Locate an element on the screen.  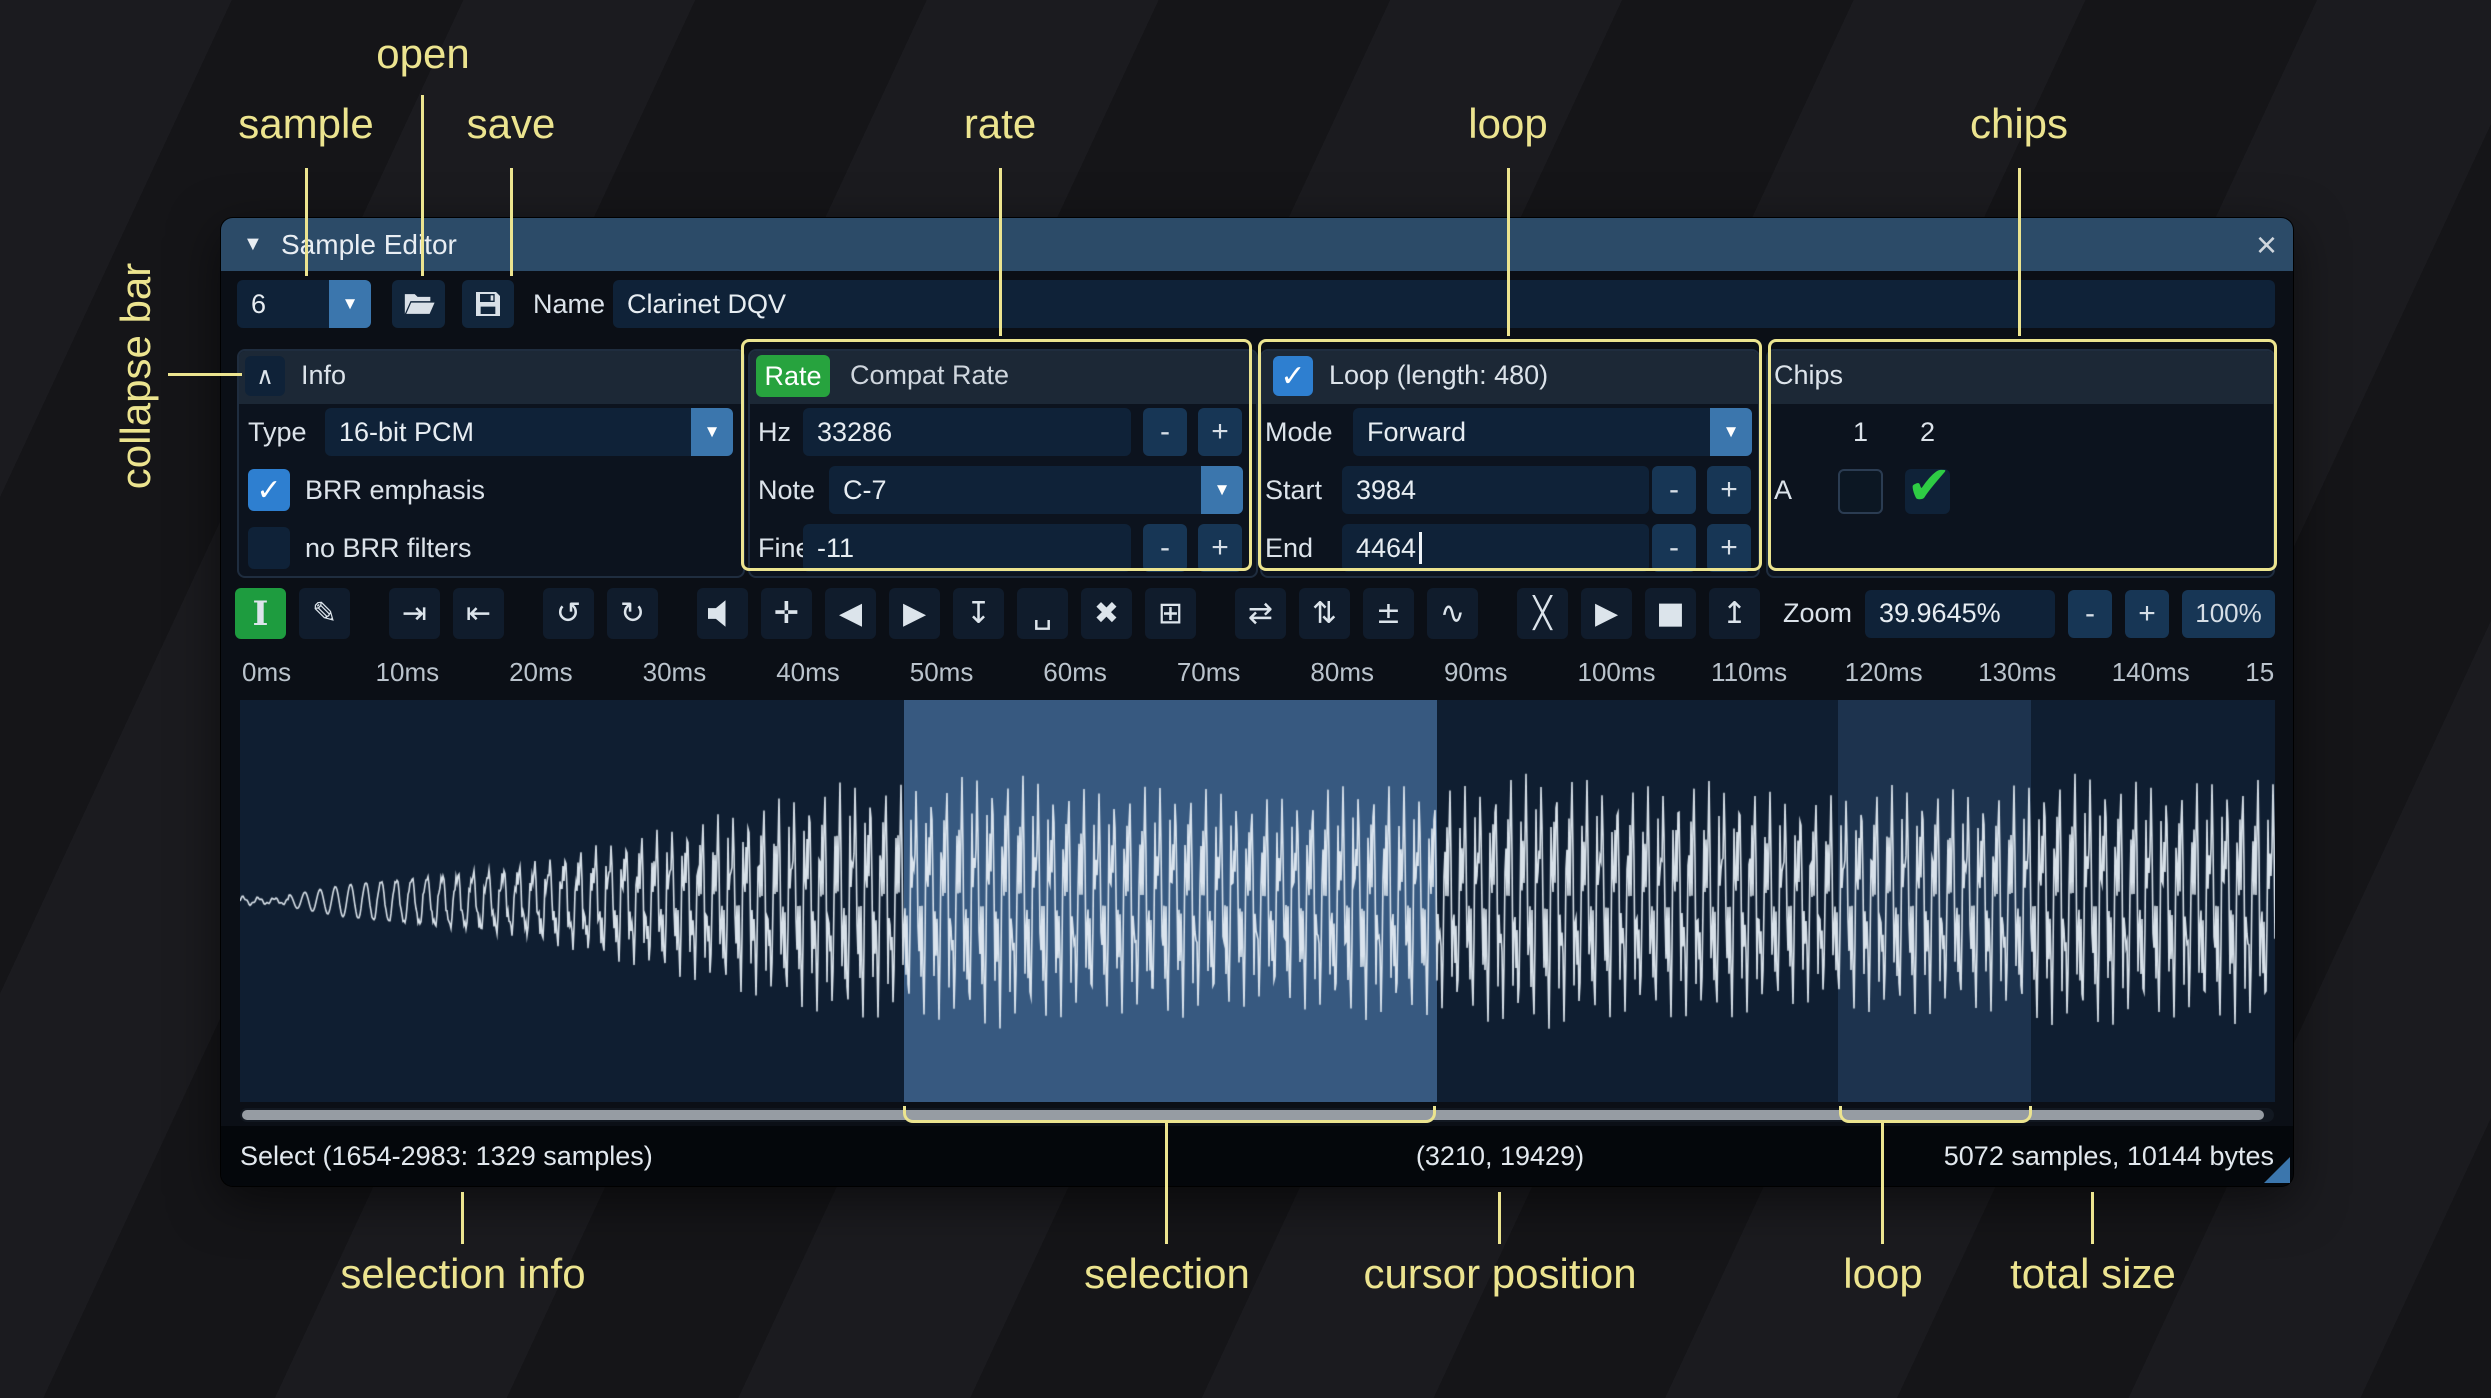
apply-silence-button: ␣ is located at coordinates (1042, 613).